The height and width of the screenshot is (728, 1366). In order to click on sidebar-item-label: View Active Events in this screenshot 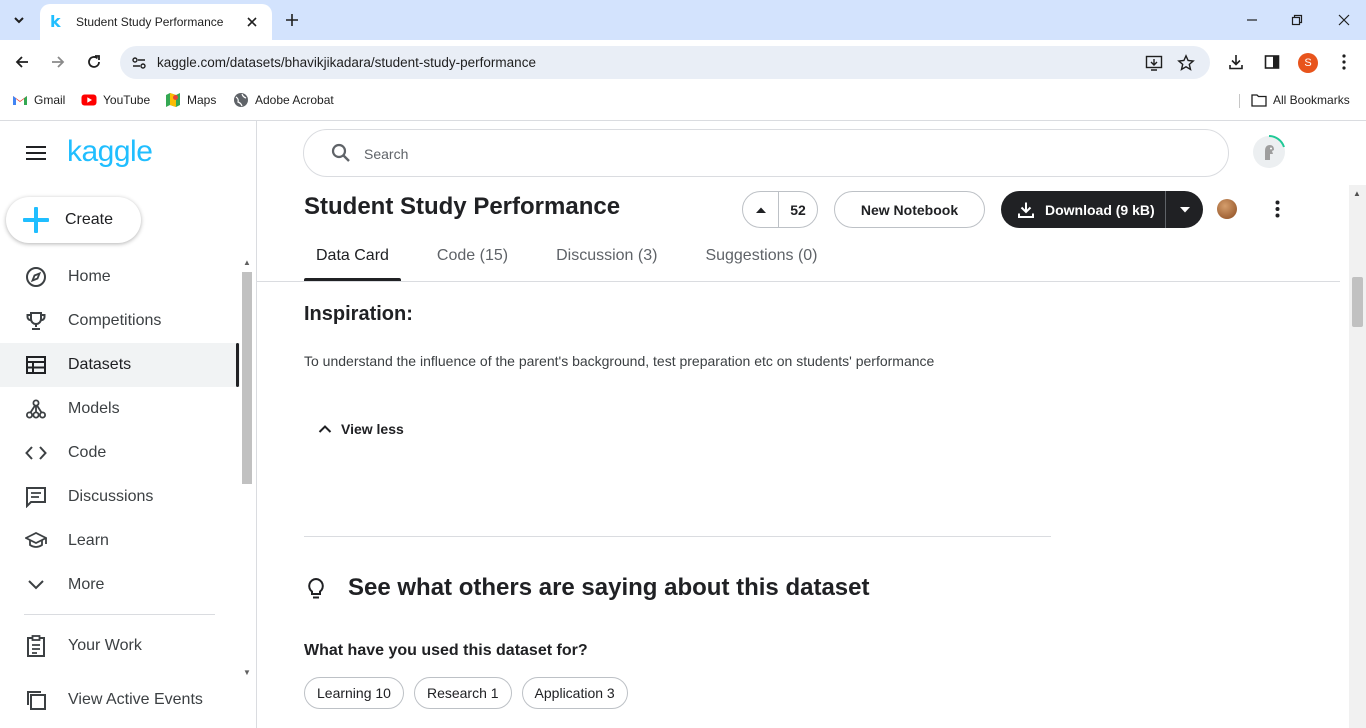, I will do `click(135, 699)`.